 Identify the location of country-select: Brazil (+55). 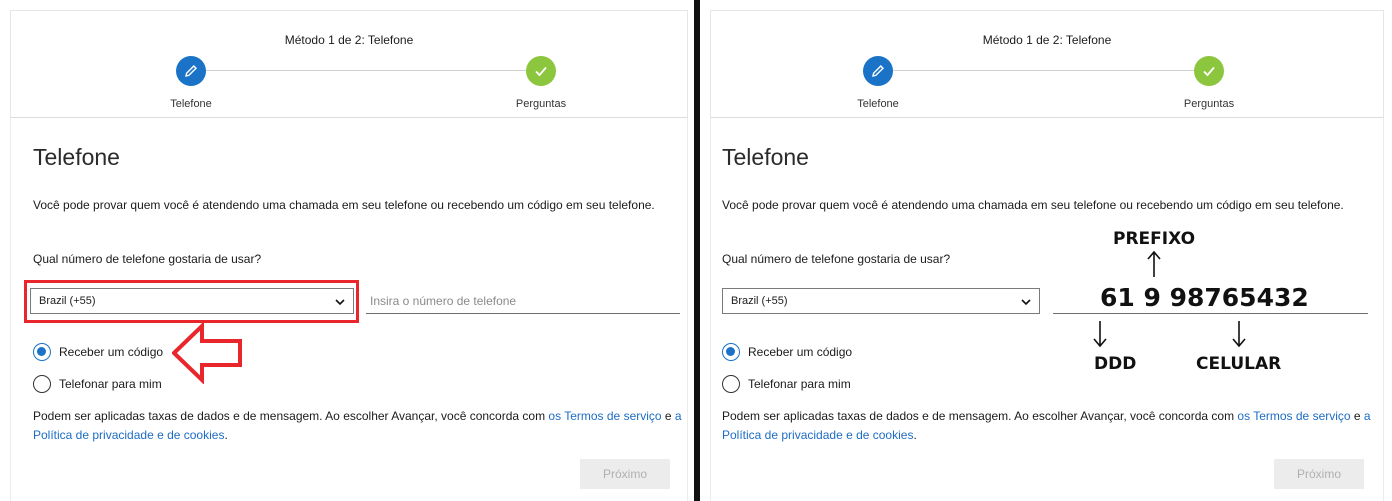
(881, 301).